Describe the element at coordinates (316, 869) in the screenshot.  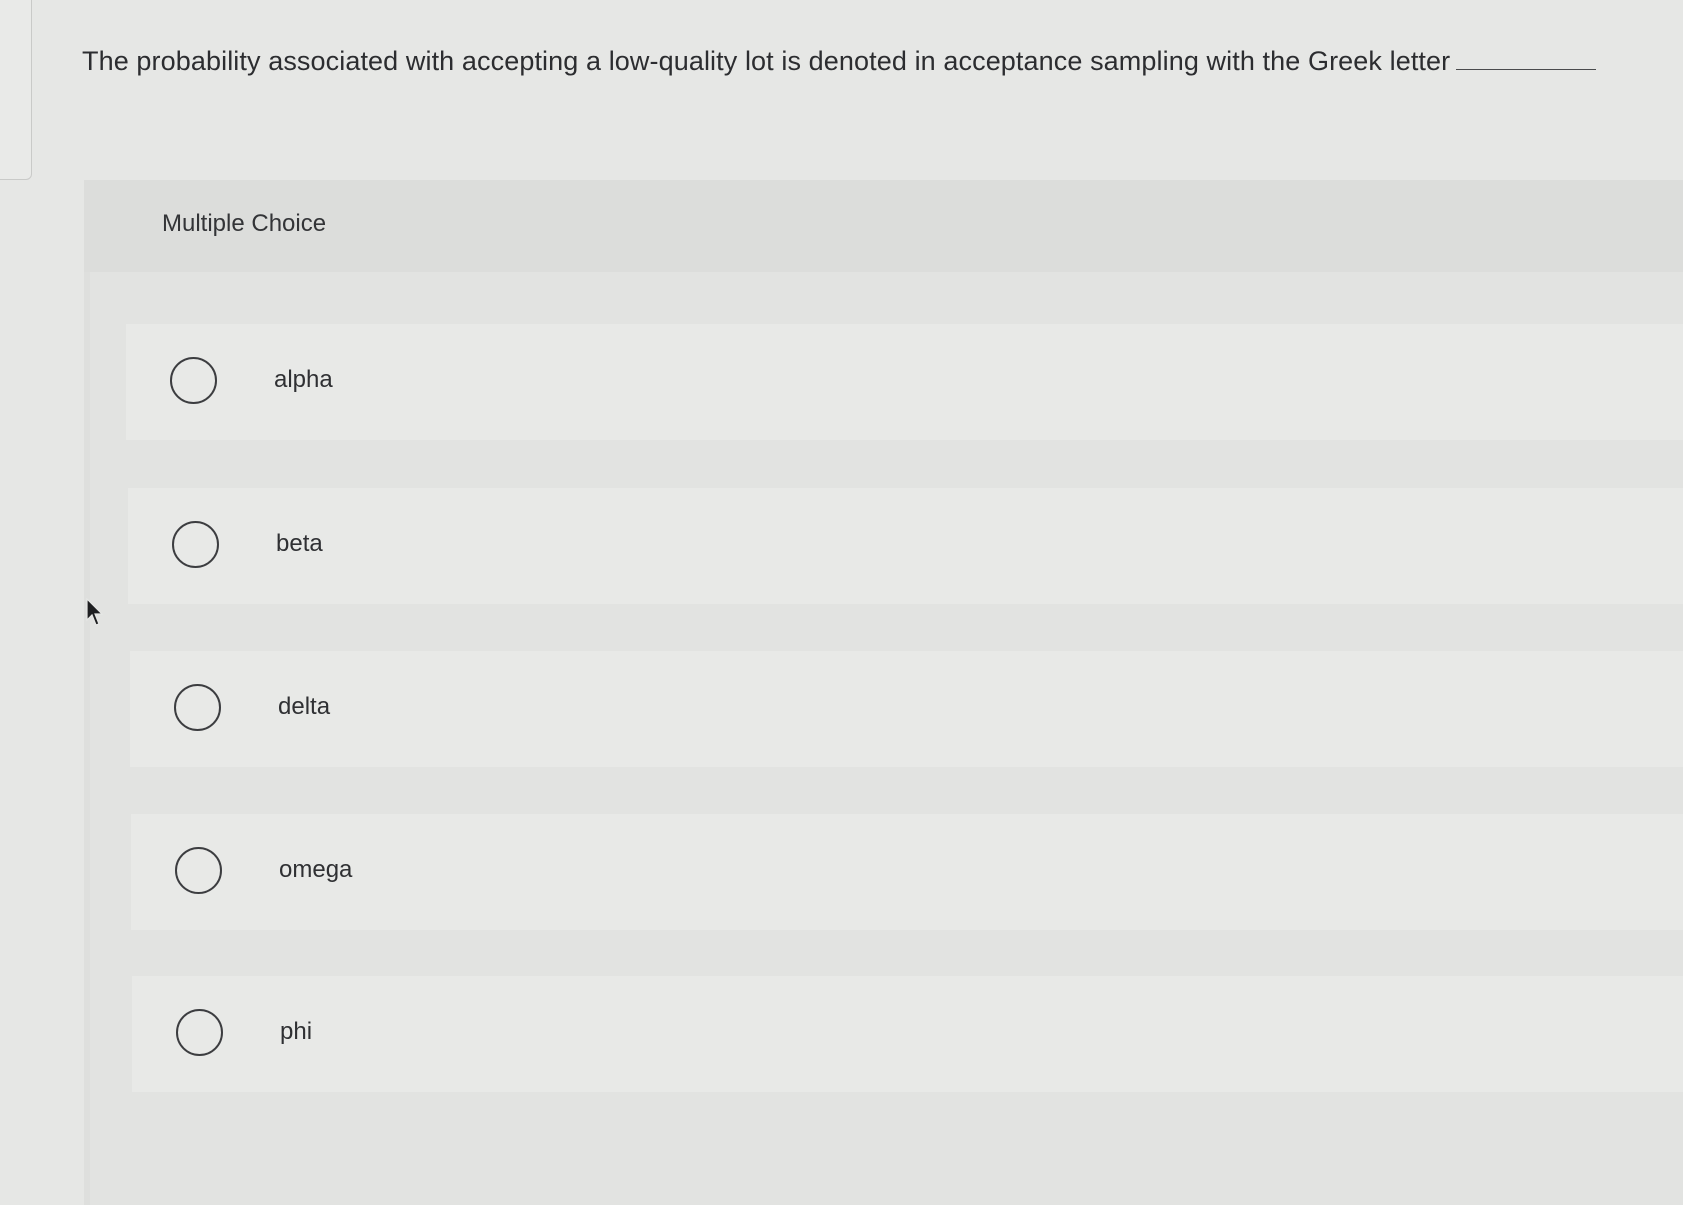
I see `option-label: omega` at that location.